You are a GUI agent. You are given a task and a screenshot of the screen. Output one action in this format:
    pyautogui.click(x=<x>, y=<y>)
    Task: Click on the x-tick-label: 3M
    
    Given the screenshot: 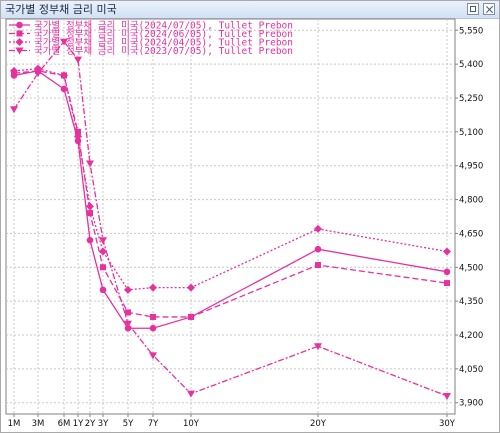 What is the action you would take?
    pyautogui.click(x=38, y=424)
    